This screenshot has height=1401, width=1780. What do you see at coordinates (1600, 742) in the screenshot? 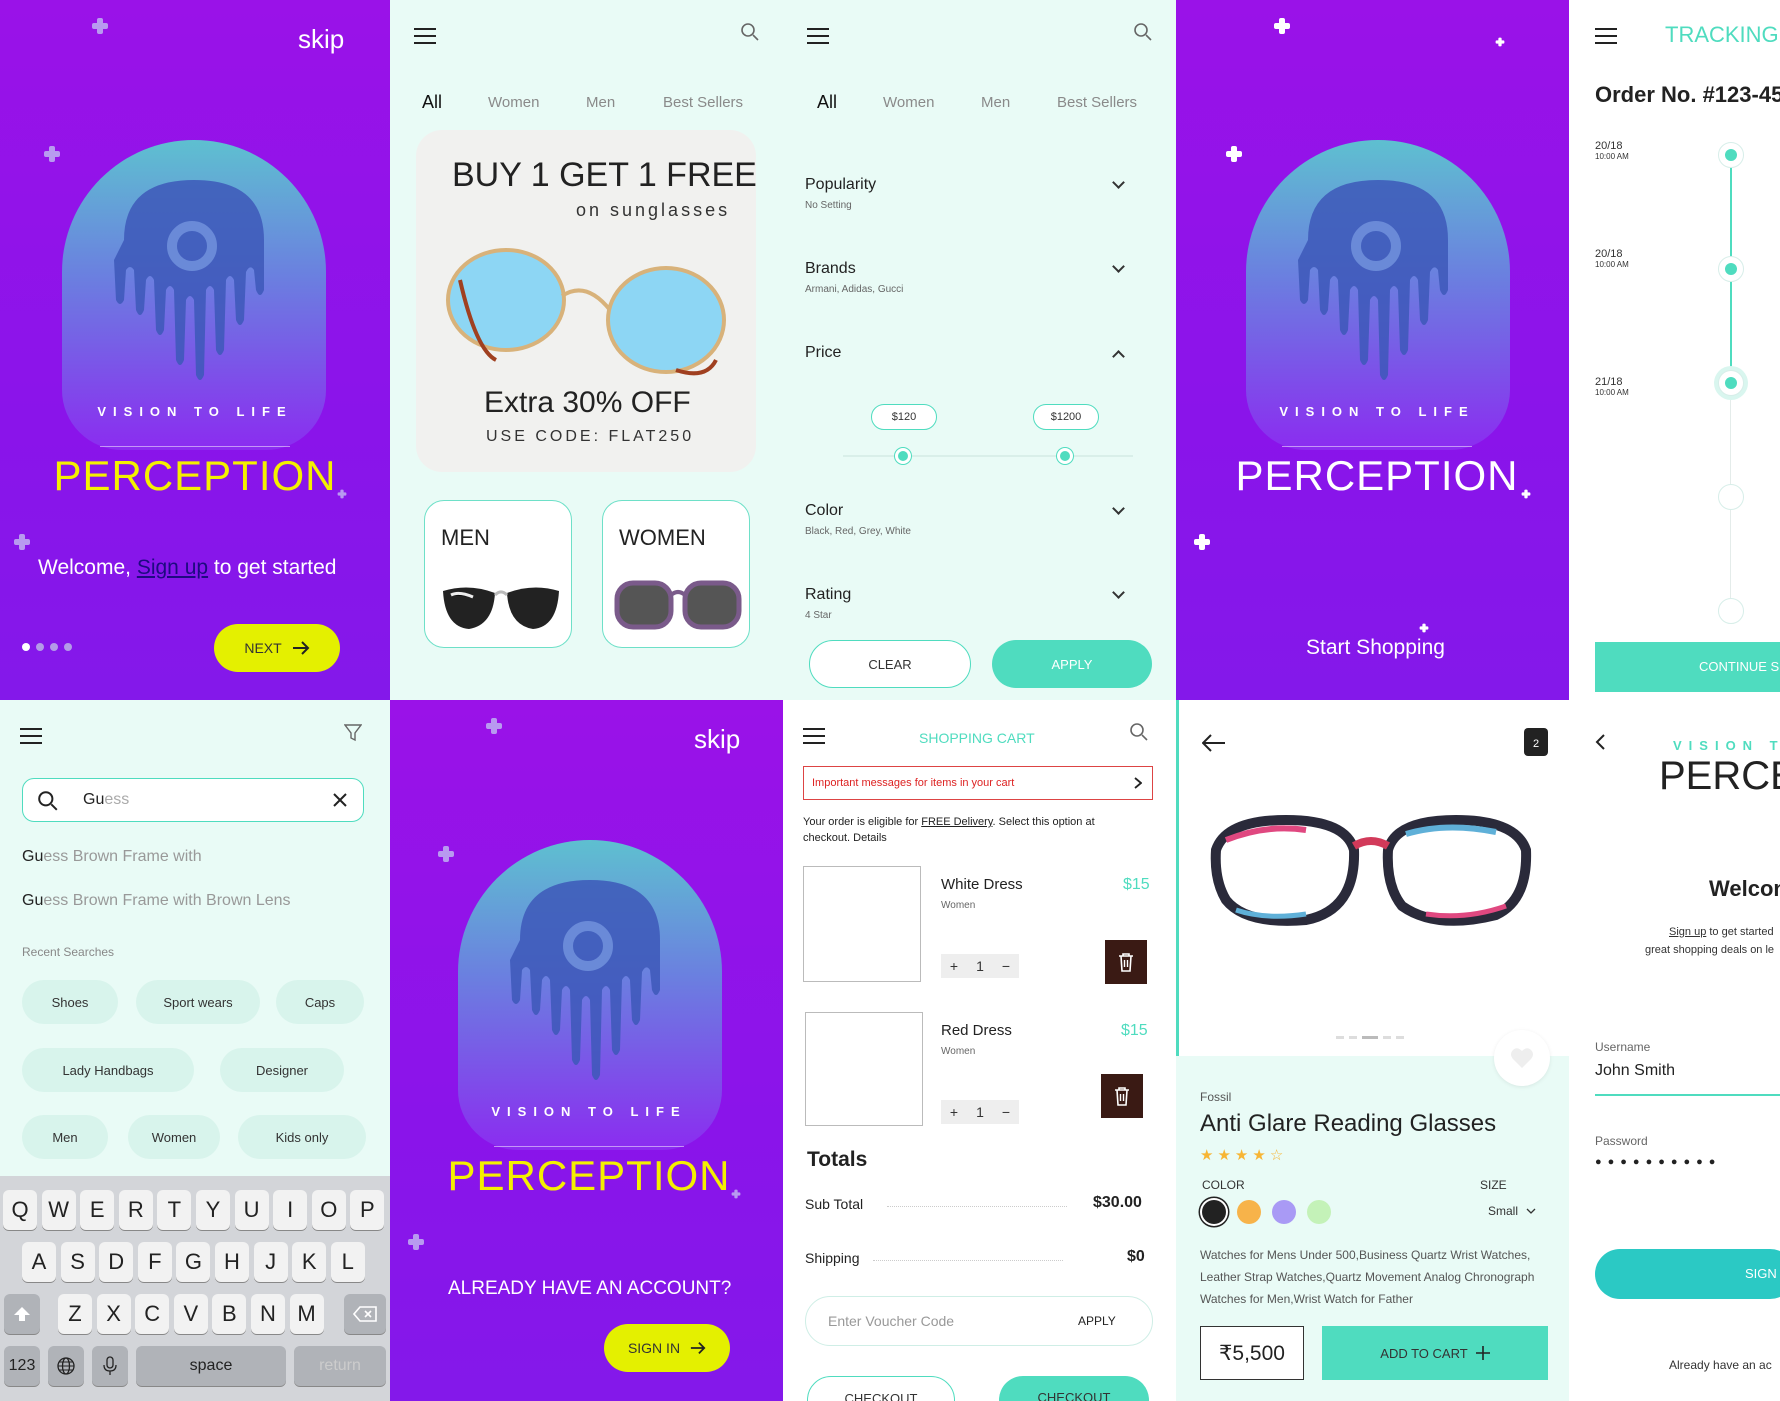
I see `back-chevron-icon` at bounding box center [1600, 742].